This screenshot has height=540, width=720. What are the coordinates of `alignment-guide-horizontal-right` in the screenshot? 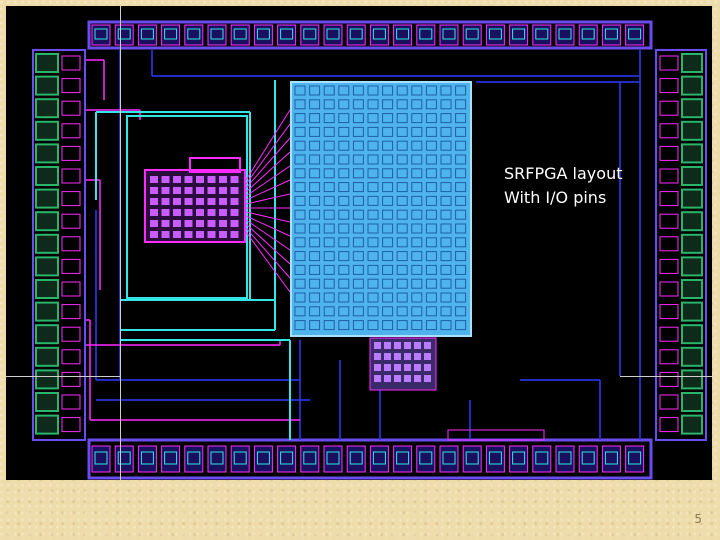 It's located at (666, 376).